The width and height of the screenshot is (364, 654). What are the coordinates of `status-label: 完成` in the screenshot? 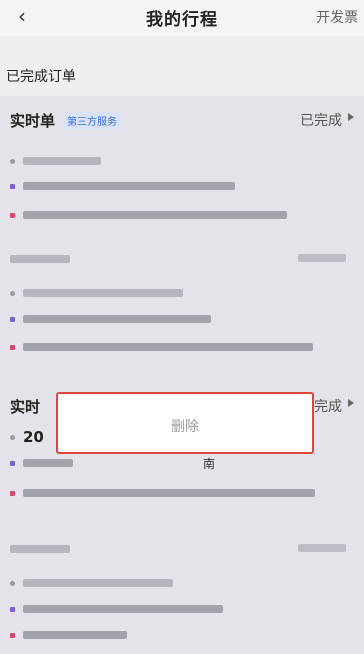 It's located at (328, 407).